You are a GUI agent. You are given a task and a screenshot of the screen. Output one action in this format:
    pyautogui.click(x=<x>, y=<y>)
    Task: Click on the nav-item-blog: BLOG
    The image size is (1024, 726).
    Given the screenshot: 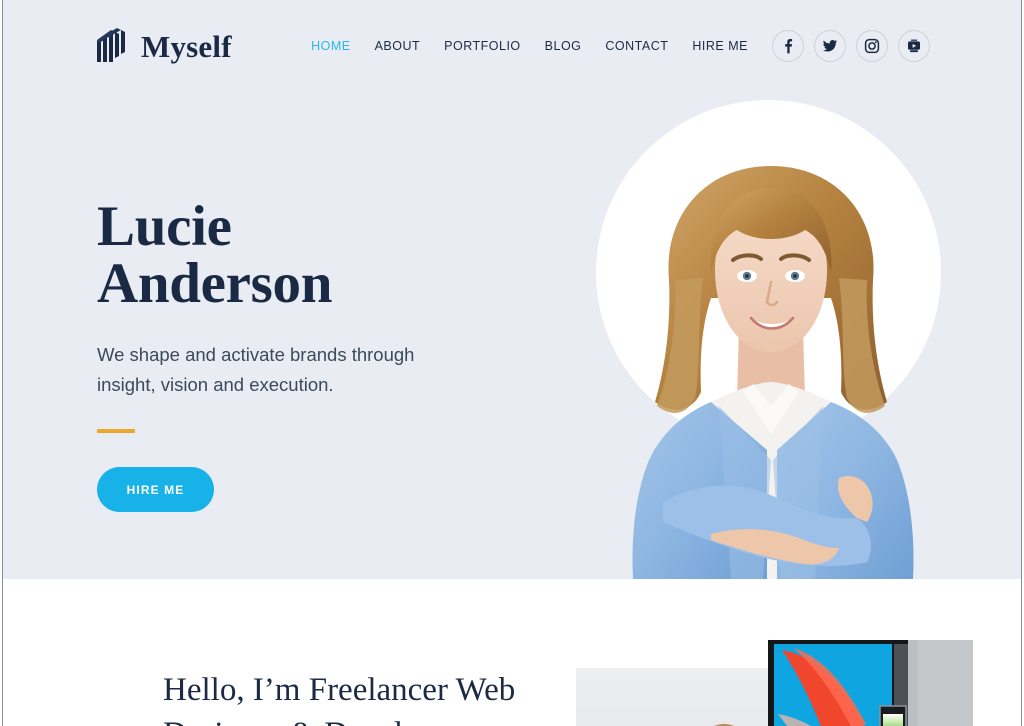 What is the action you would take?
    pyautogui.click(x=563, y=46)
    